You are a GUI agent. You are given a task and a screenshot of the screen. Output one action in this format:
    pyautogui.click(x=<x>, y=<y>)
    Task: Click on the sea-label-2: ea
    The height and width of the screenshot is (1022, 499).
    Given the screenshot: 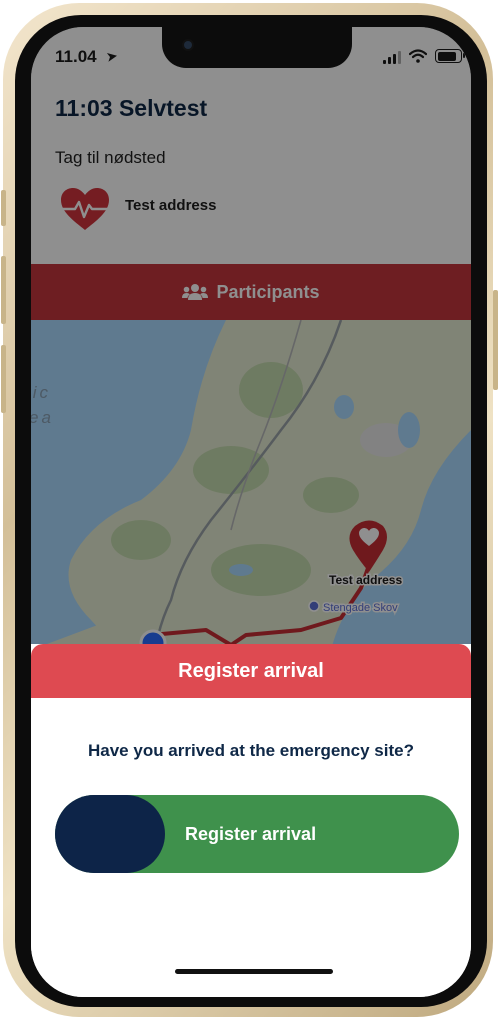 What is the action you would take?
    pyautogui.click(x=42, y=417)
    